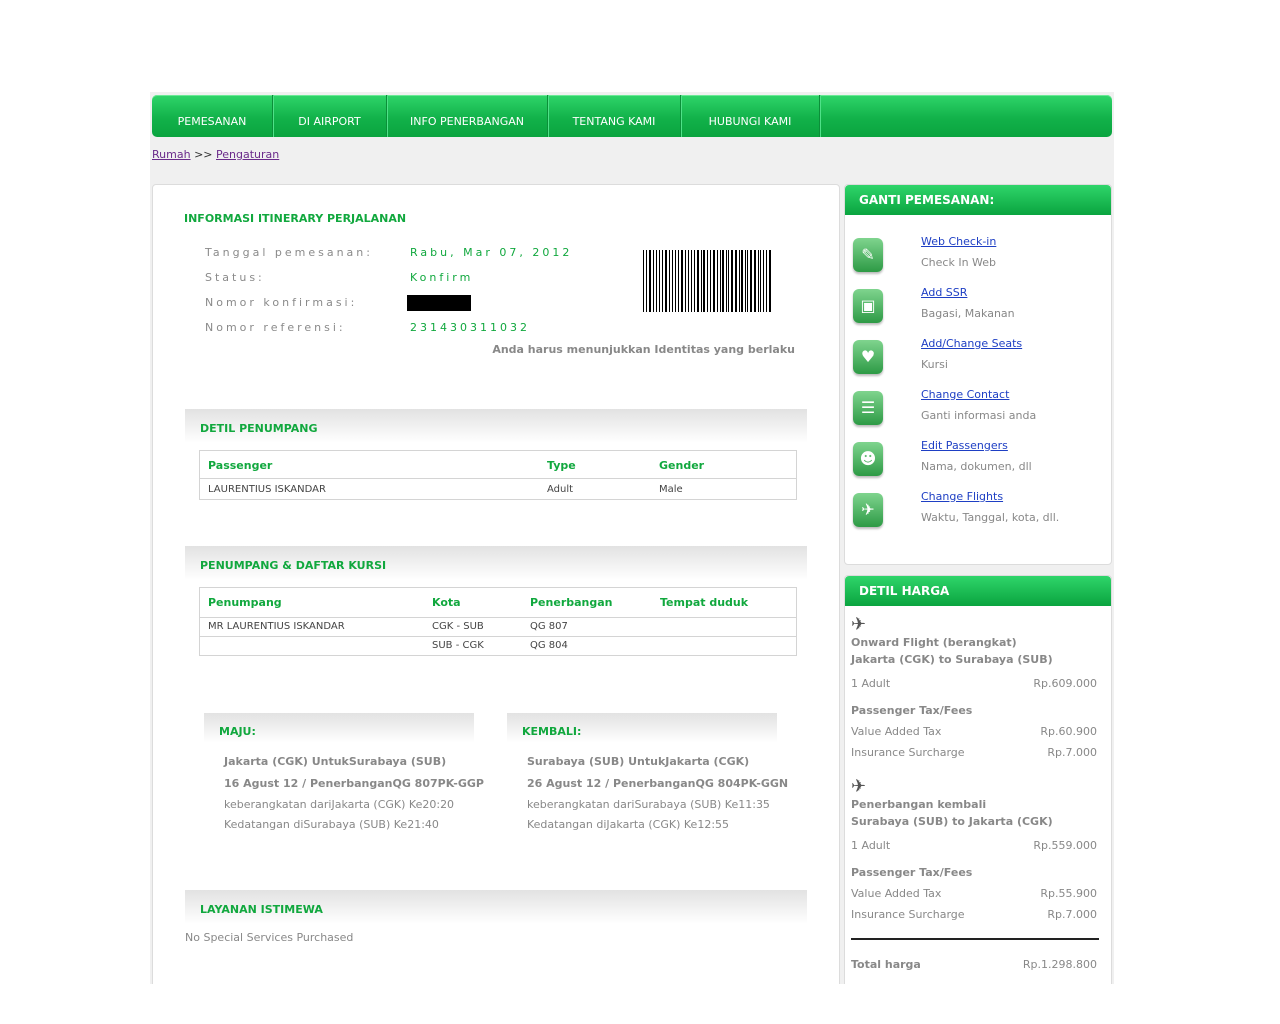  What do you see at coordinates (628, 824) in the screenshot?
I see `return-arrival: Kedatangan diJakarta (CGK) Ke12:55` at bounding box center [628, 824].